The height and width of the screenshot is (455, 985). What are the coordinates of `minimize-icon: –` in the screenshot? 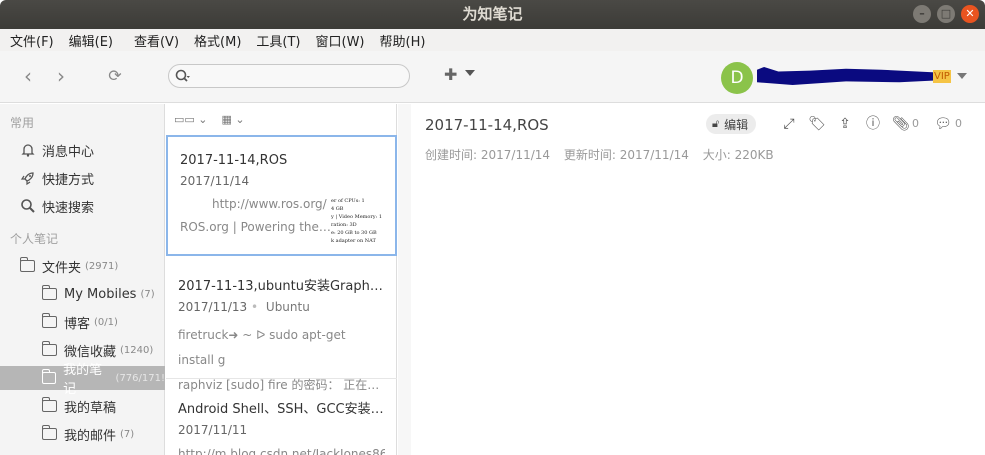 It's located at (922, 14).